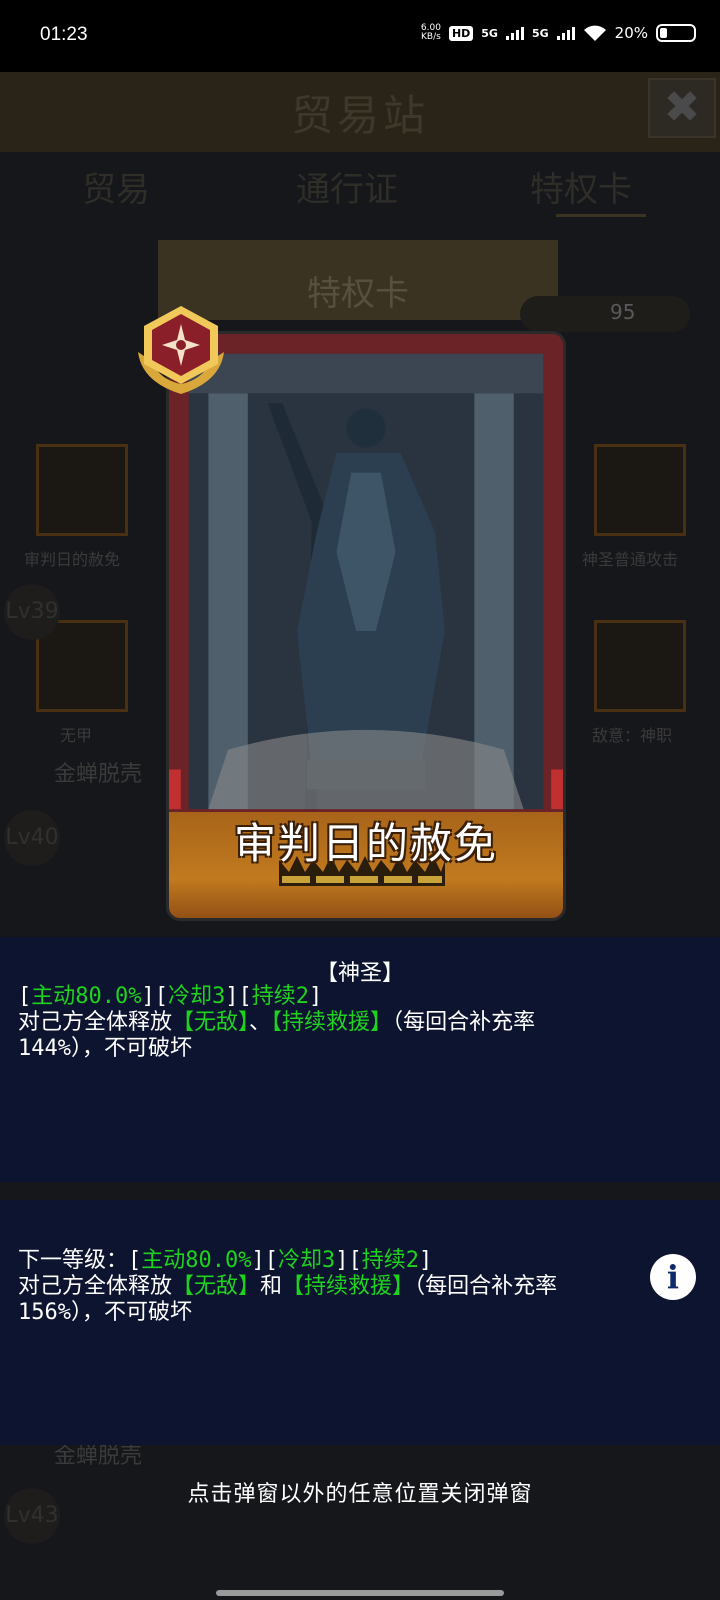  Describe the element at coordinates (461, 33) in the screenshot. I see `hd-icon: HD` at that location.